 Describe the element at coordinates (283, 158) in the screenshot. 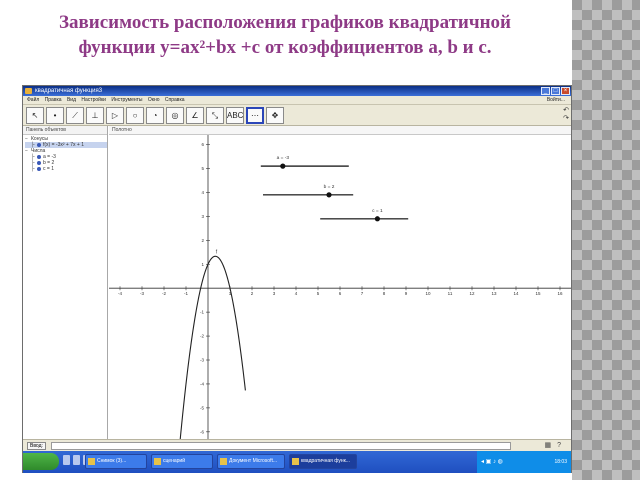

I see `slider-label: a = -3` at that location.